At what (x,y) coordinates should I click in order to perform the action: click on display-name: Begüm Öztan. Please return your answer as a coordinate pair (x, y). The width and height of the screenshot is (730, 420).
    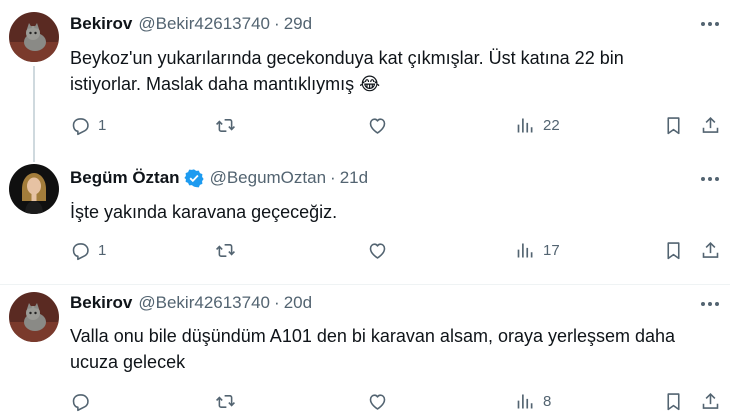
    Looking at the image, I should click on (125, 178).